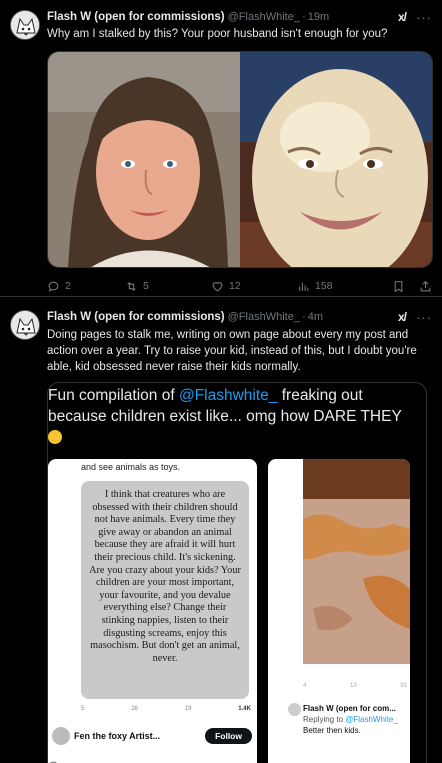 This screenshot has height=763, width=442. I want to click on mini-like-count: 91, so click(403, 686).